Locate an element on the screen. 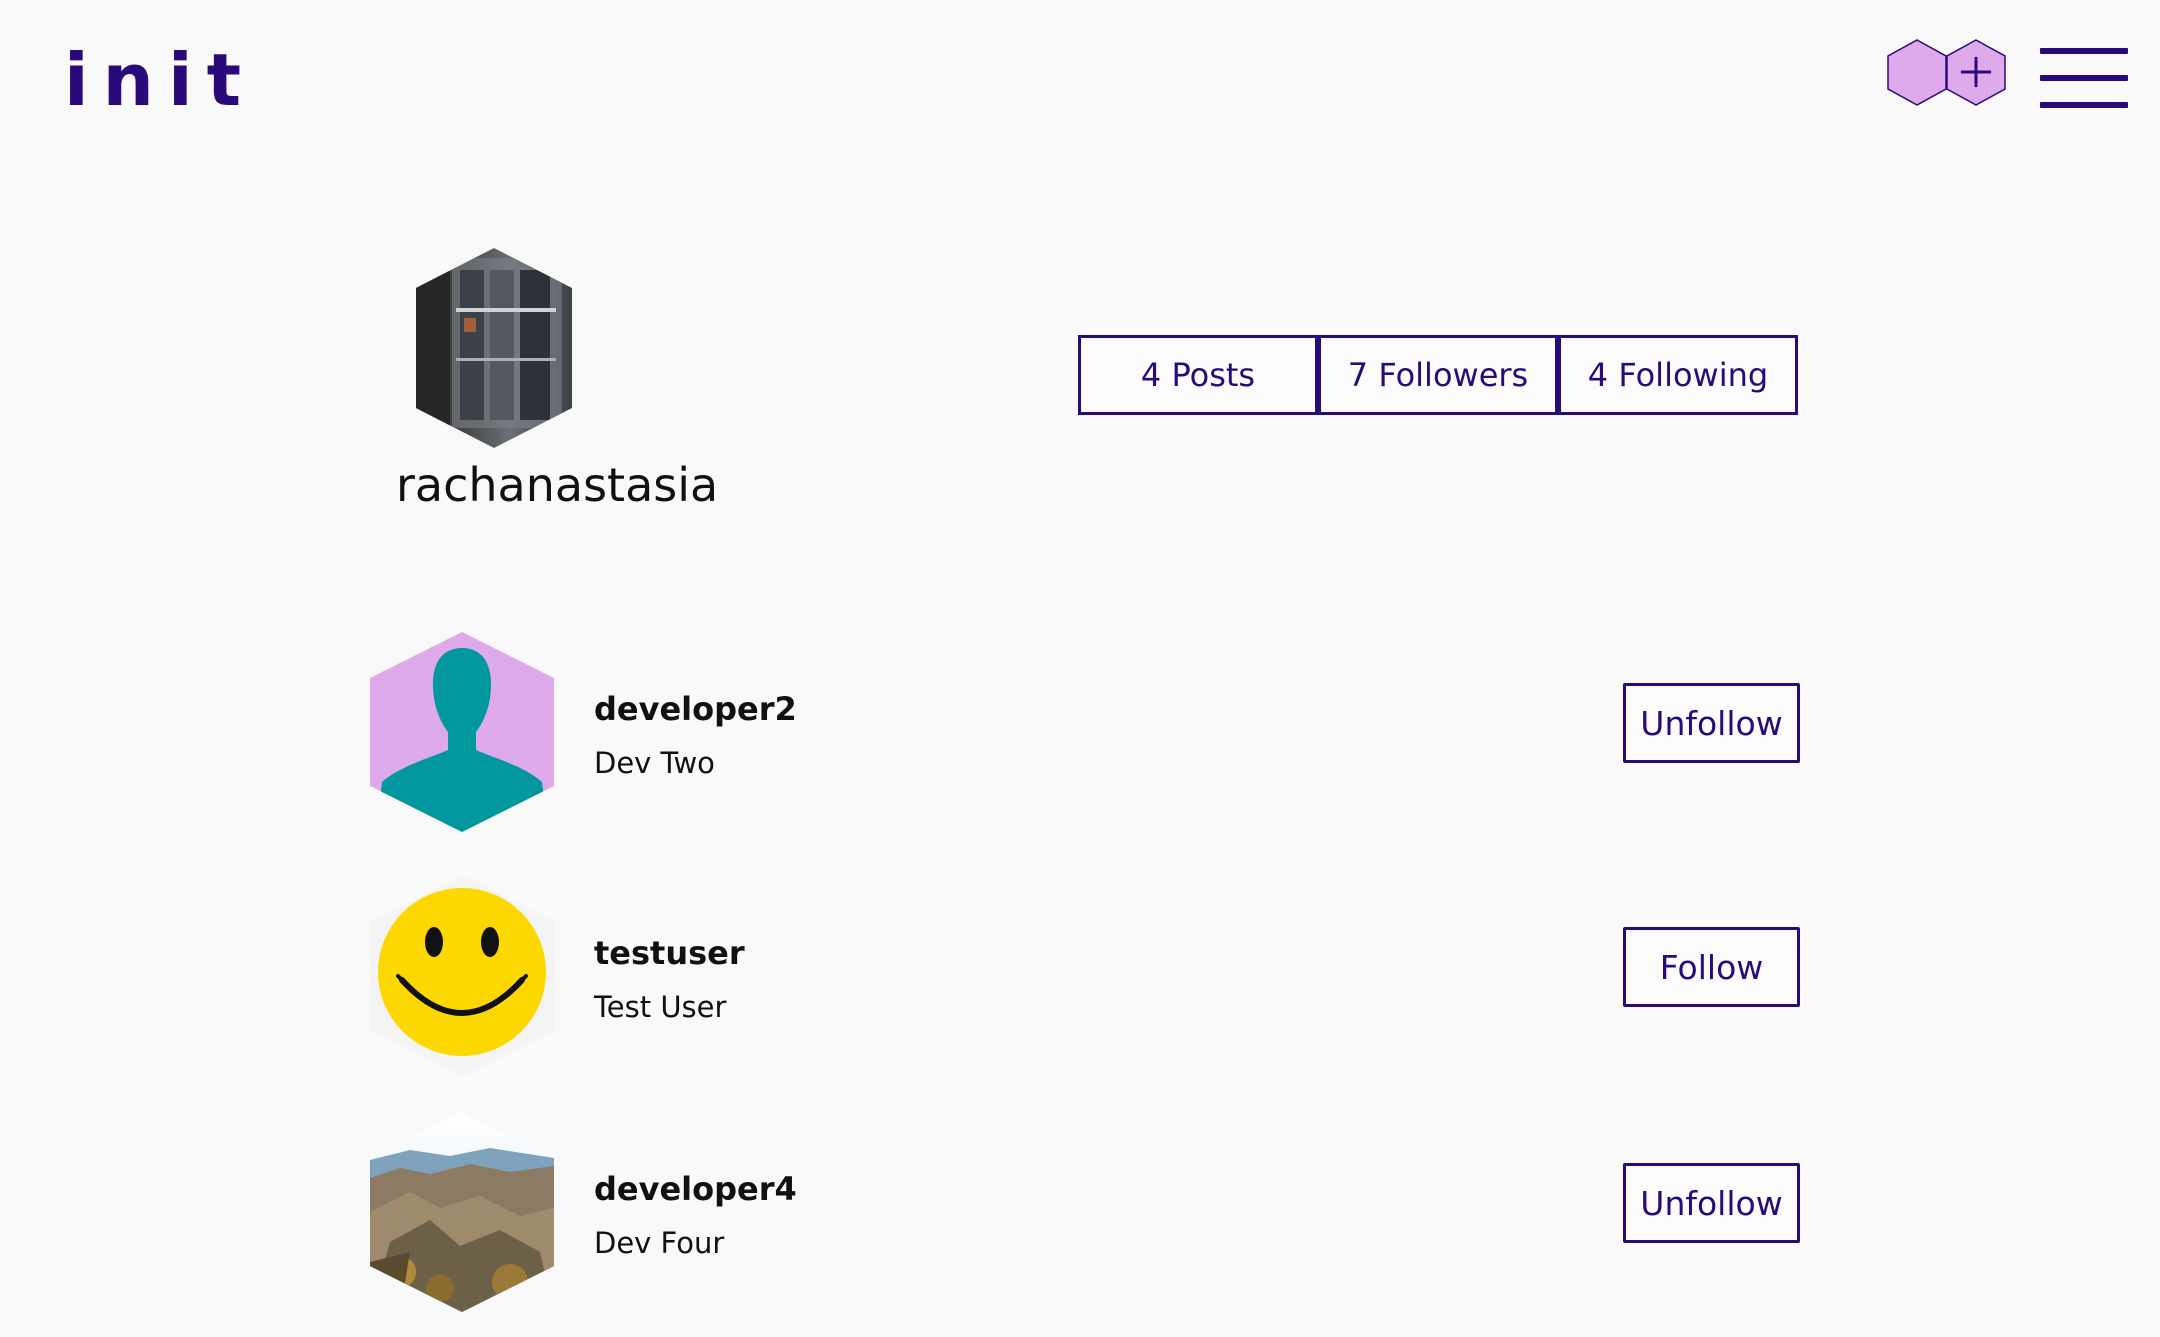 The height and width of the screenshot is (1337, 2160). followers-count-button: 7 Followers is located at coordinates (1438, 375).